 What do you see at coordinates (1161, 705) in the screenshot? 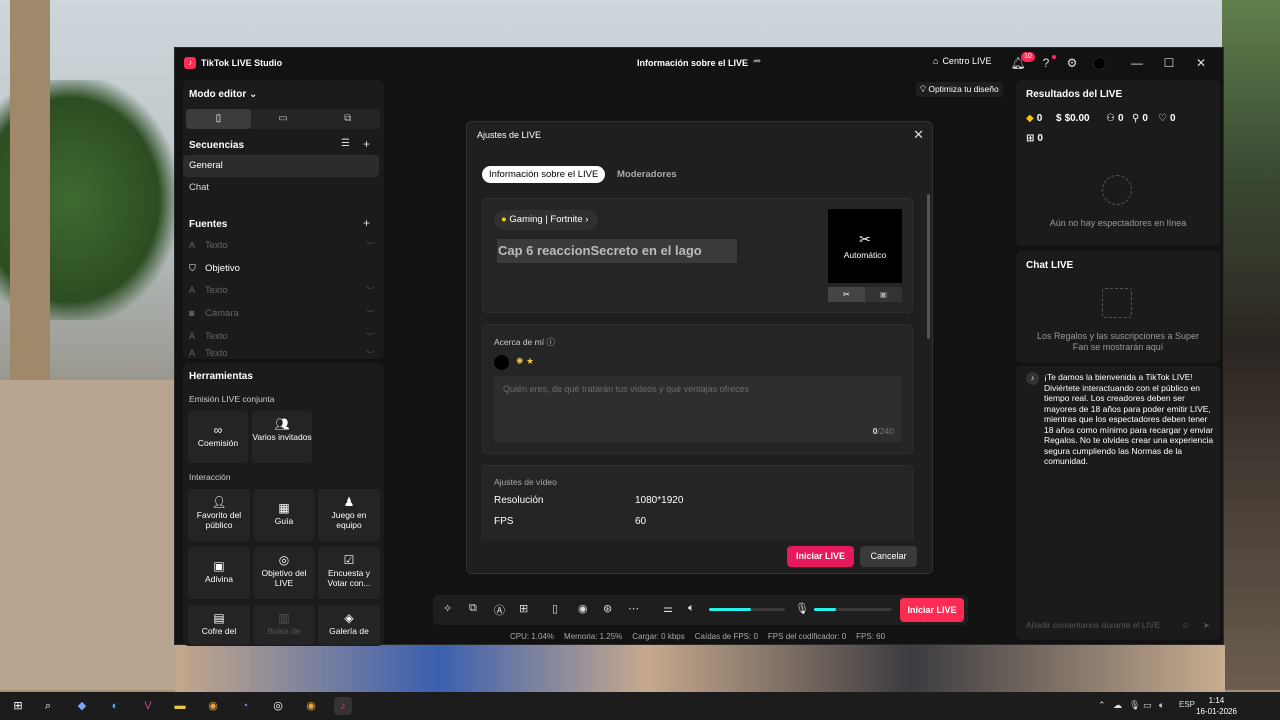
I see `tray-volume-icon: 🔈︎` at bounding box center [1161, 705].